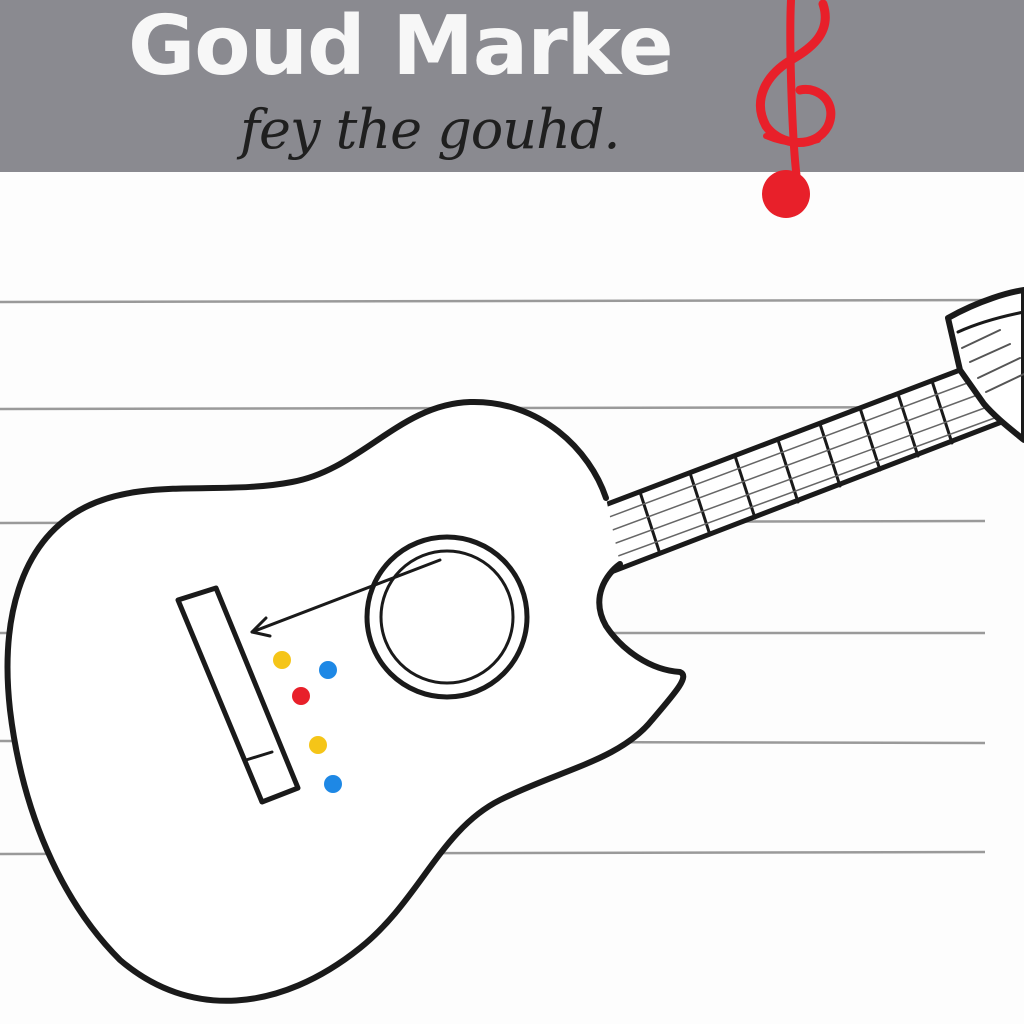 The width and height of the screenshot is (1024, 1024). I want to click on sound-hole, so click(447, 617).